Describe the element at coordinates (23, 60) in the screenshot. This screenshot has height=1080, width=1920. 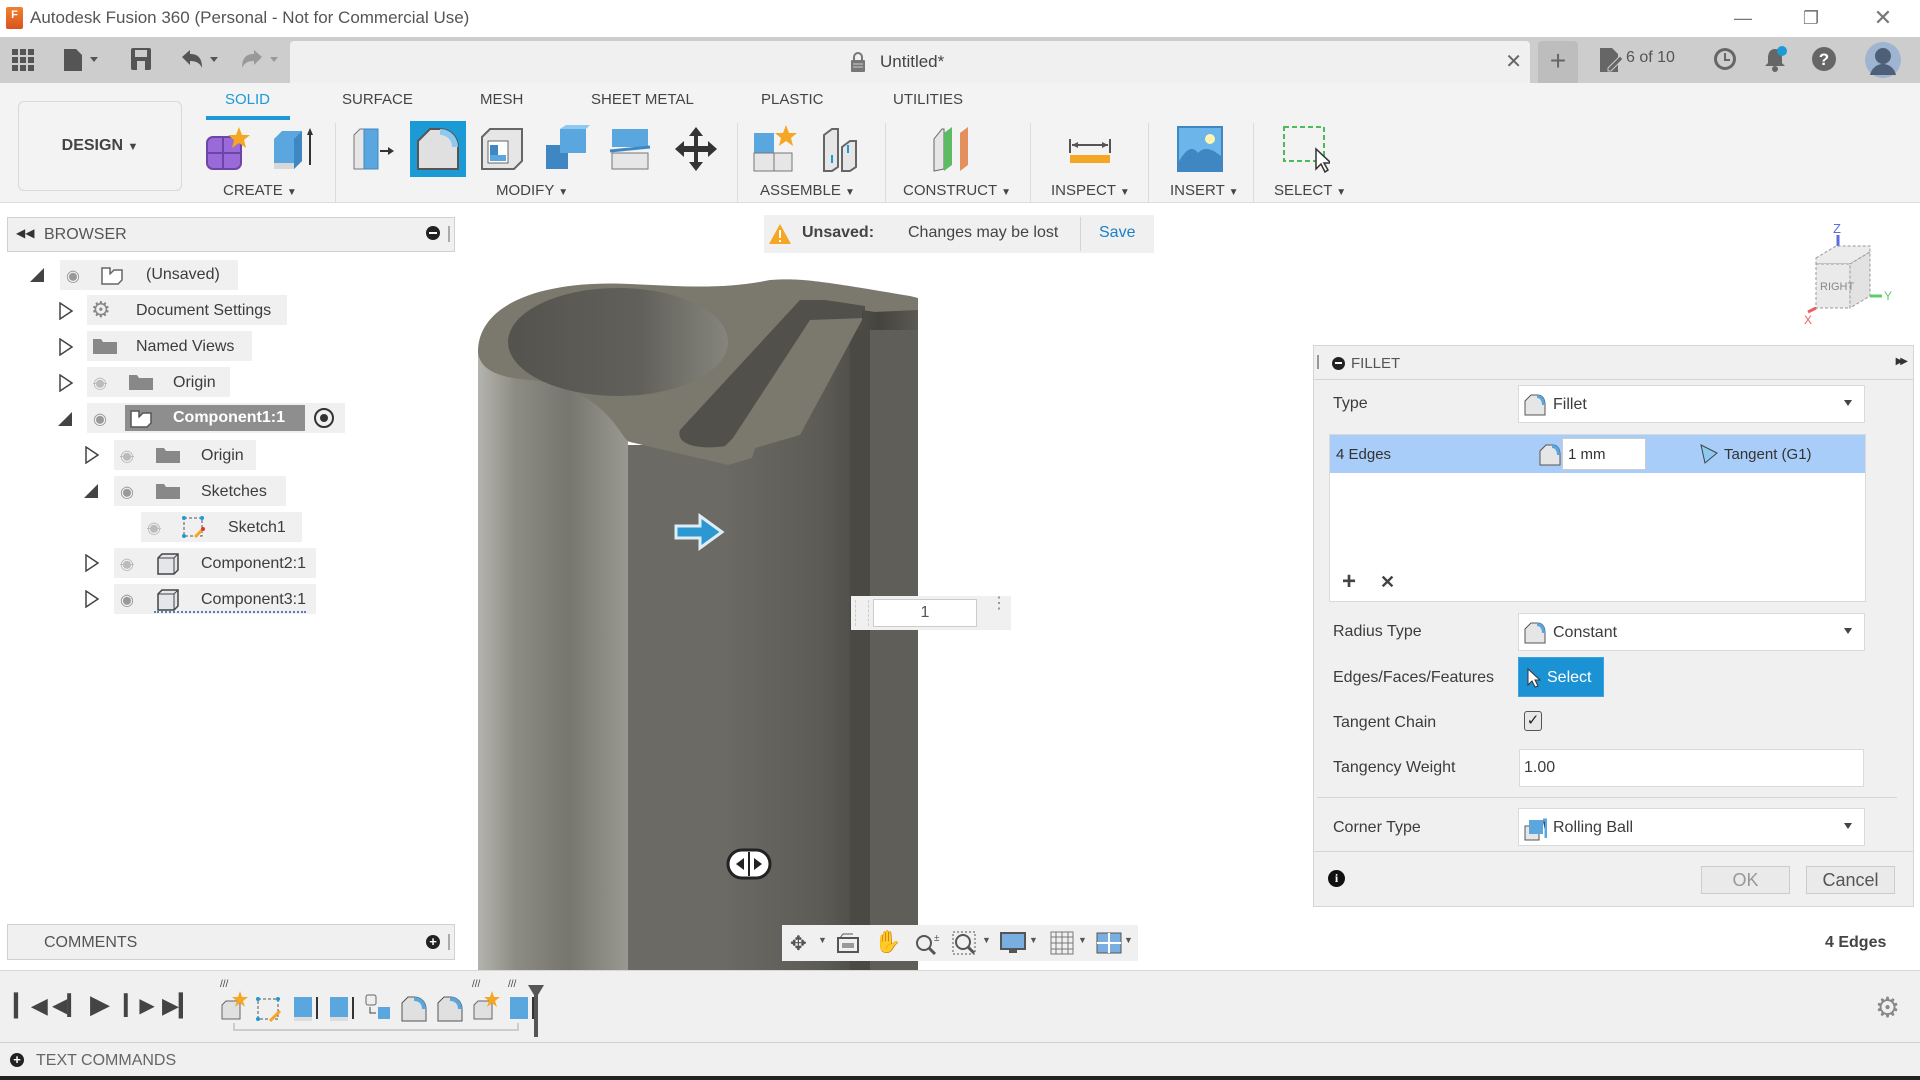
I see `grid-menu-icon` at that location.